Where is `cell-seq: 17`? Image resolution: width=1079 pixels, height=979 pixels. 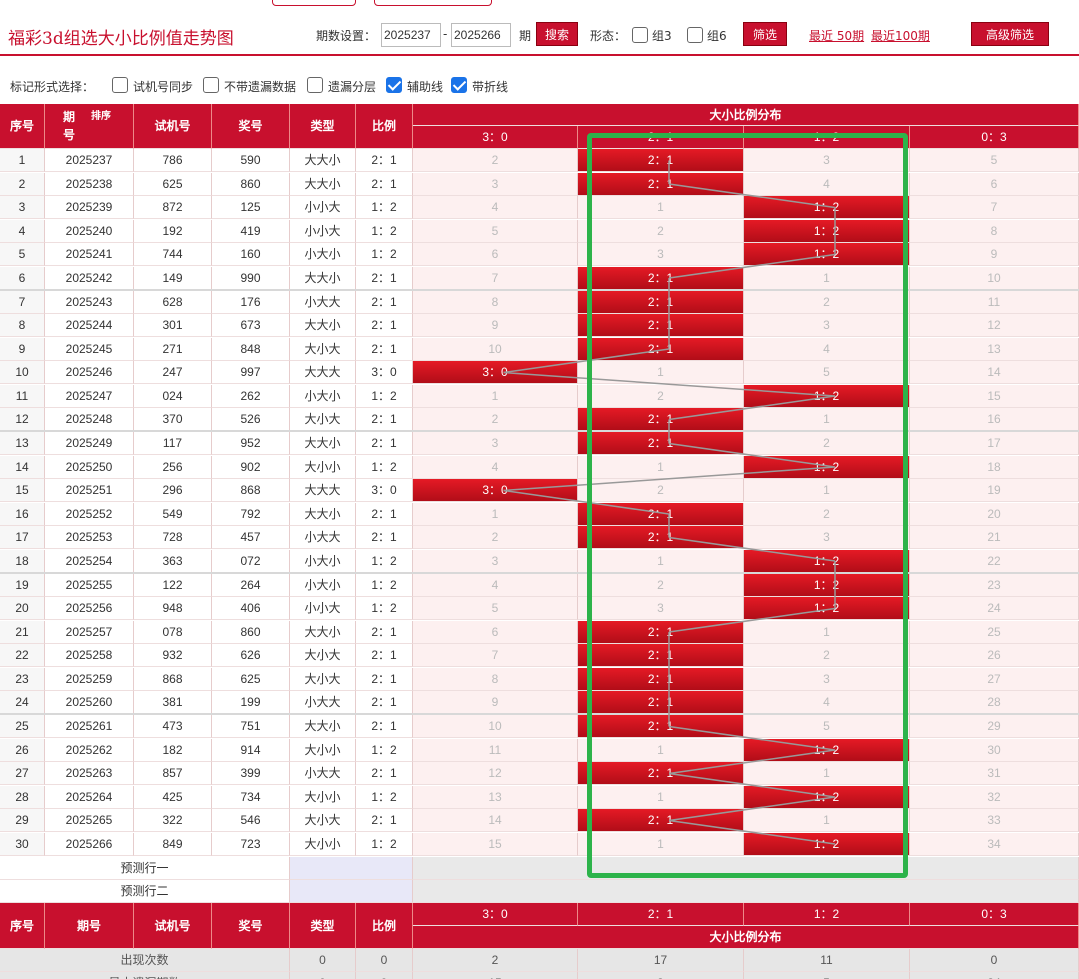 cell-seq: 17 is located at coordinates (22, 537).